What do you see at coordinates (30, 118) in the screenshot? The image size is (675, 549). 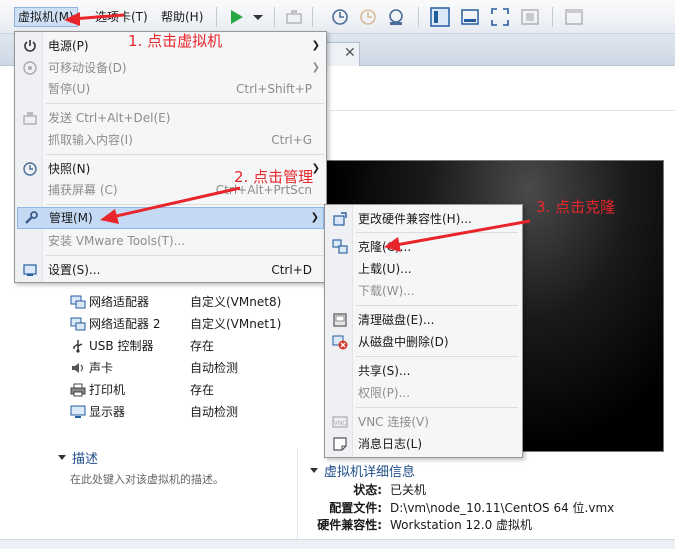 I see `send-keys-icon` at bounding box center [30, 118].